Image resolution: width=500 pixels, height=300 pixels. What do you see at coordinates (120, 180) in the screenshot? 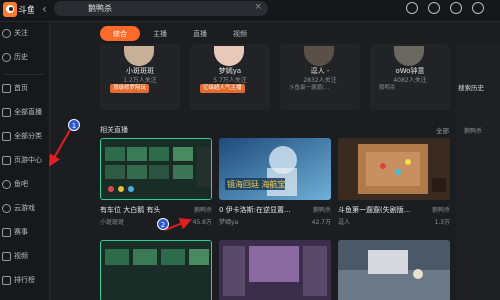
I see `annotation-arrows` at bounding box center [120, 180].